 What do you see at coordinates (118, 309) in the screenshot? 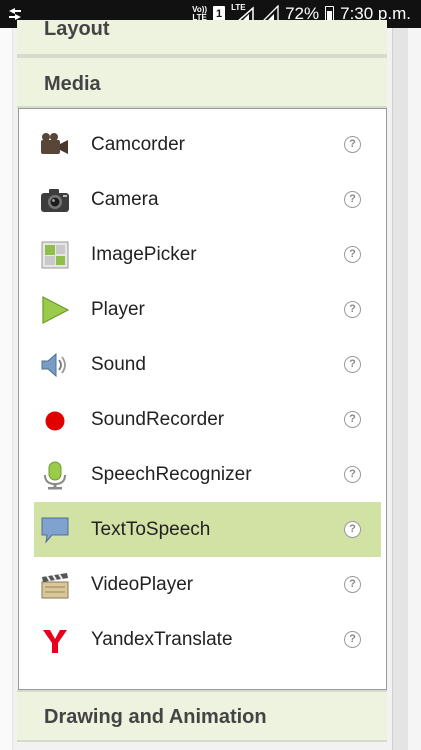
I see `item-label: Player` at bounding box center [118, 309].